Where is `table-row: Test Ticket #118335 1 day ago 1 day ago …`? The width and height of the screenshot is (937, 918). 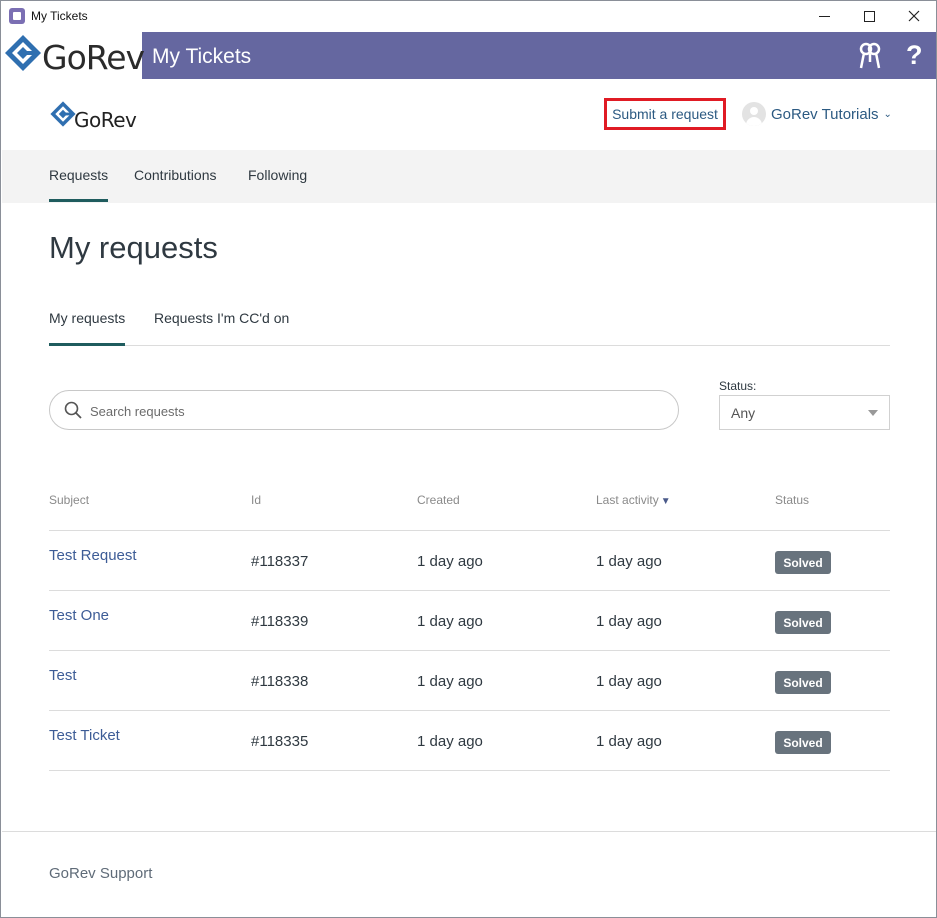
table-row: Test Ticket #118335 1 day ago 1 day ago … is located at coordinates (469, 741).